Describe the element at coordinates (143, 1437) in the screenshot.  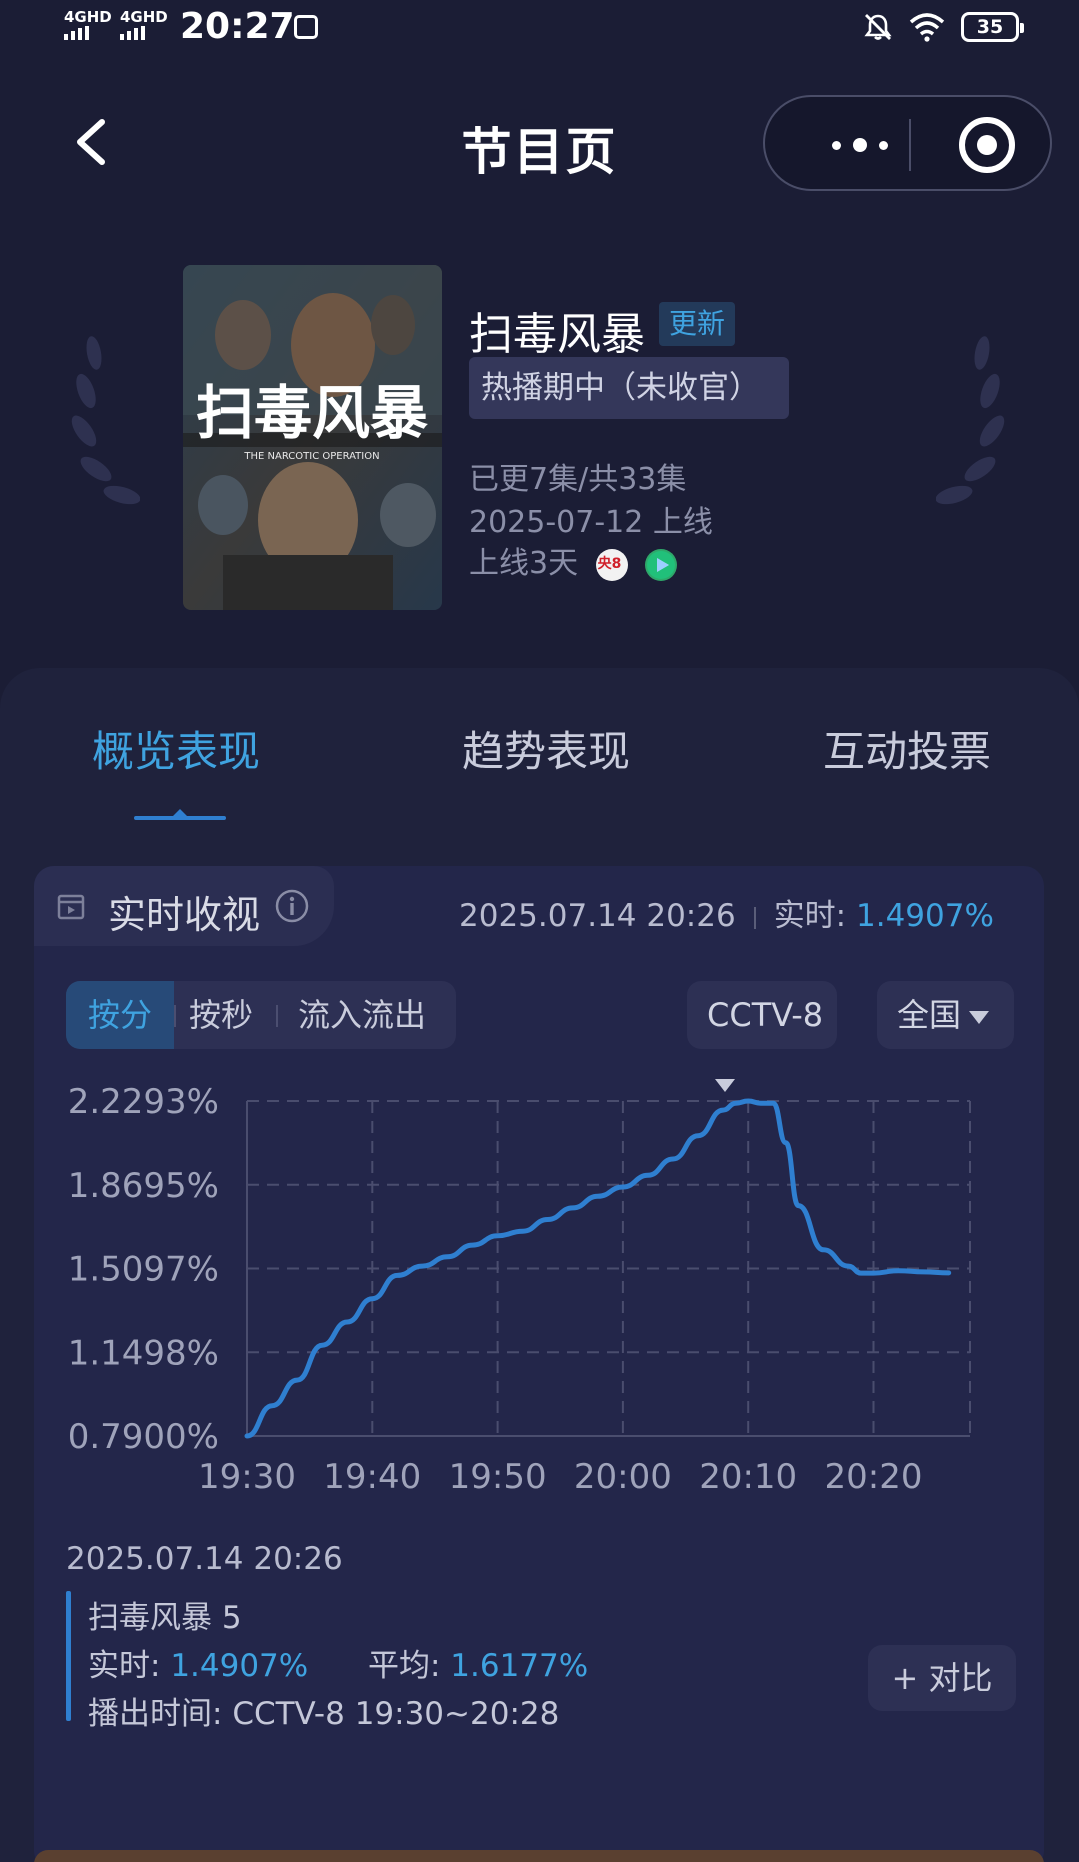
I see `y-tick-label: 0.7900%` at that location.